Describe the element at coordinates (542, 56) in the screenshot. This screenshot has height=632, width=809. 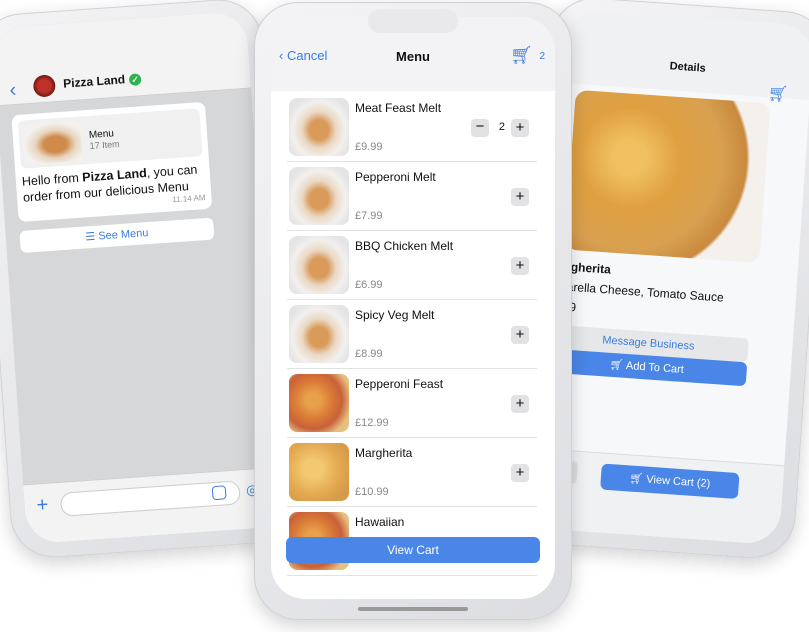
I see `cart-count: 2` at that location.